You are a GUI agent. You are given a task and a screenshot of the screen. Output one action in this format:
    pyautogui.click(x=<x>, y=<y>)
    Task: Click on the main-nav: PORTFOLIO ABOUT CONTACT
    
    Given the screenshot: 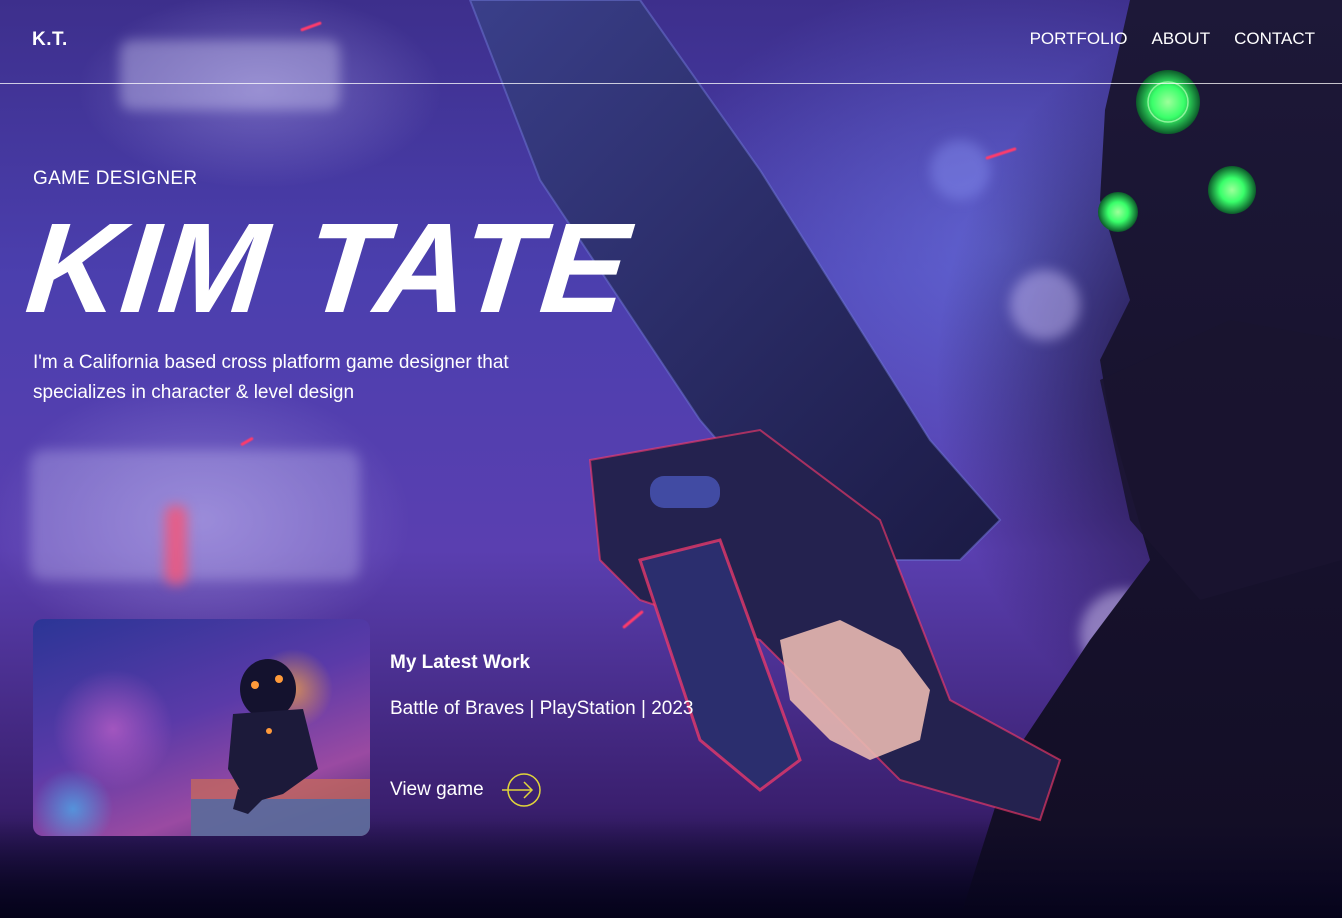 What is the action you would take?
    pyautogui.click(x=1172, y=39)
    